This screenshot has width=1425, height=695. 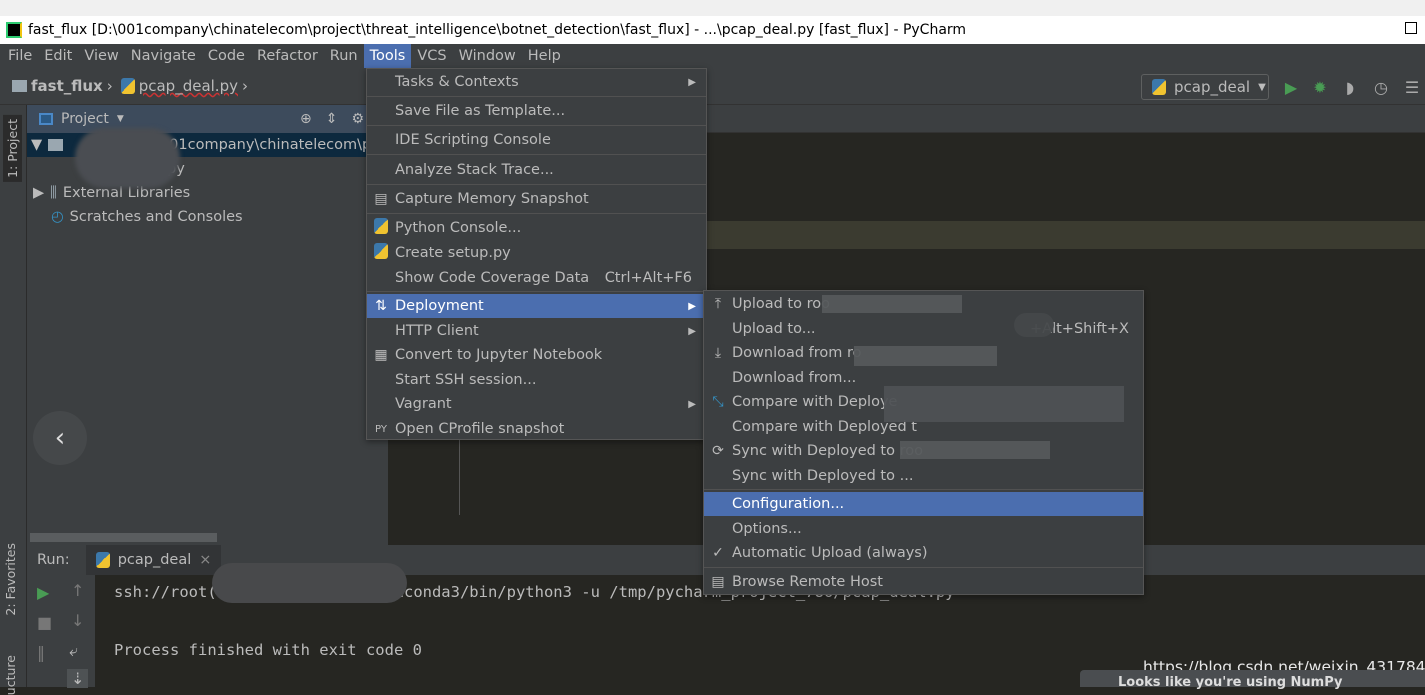 I want to click on folder-icon, so click(x=19, y=86).